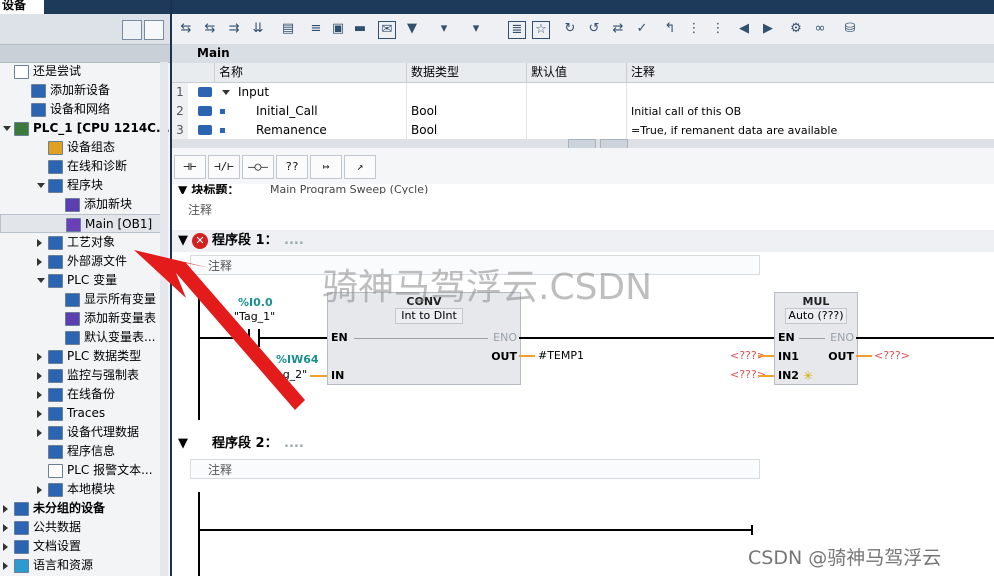 The width and height of the screenshot is (994, 576). What do you see at coordinates (200, 209) in the screenshot?
I see `block-comment: 注释` at bounding box center [200, 209].